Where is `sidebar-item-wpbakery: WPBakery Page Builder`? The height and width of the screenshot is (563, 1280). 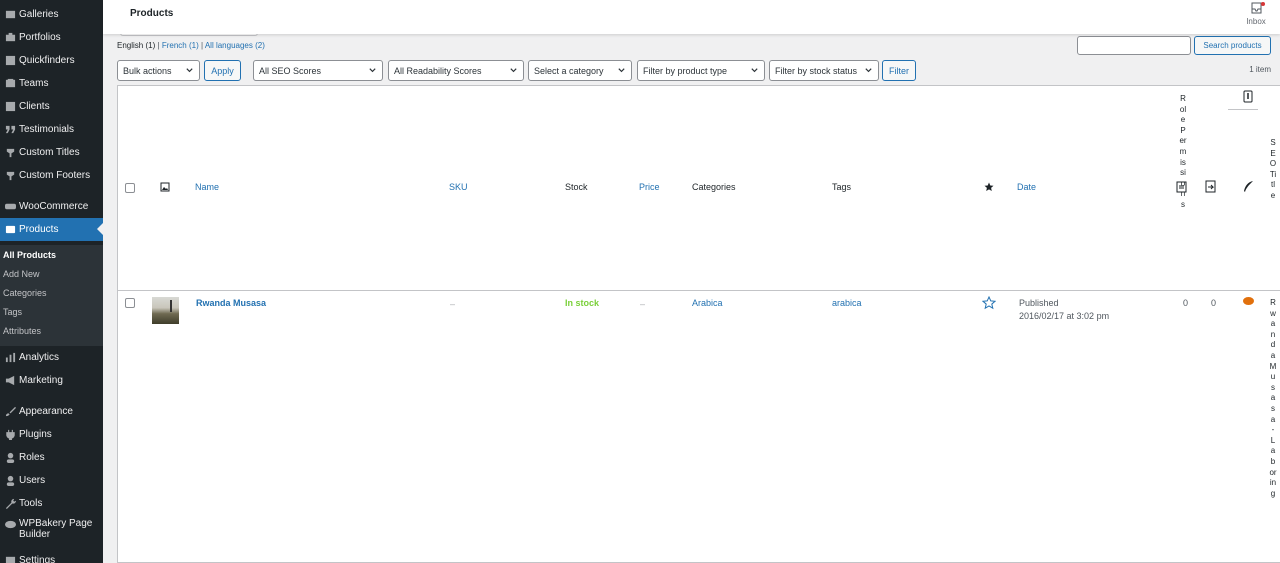 sidebar-item-wpbakery: WPBakery Page Builder is located at coordinates (51, 530).